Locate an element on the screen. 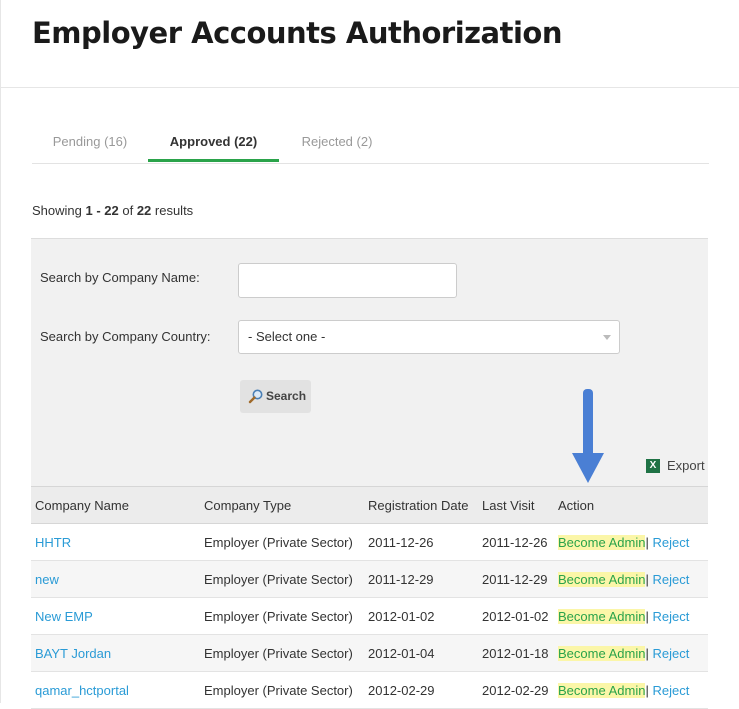 Image resolution: width=739 pixels, height=709 pixels. company-name: qamar_hctportal is located at coordinates (82, 690).